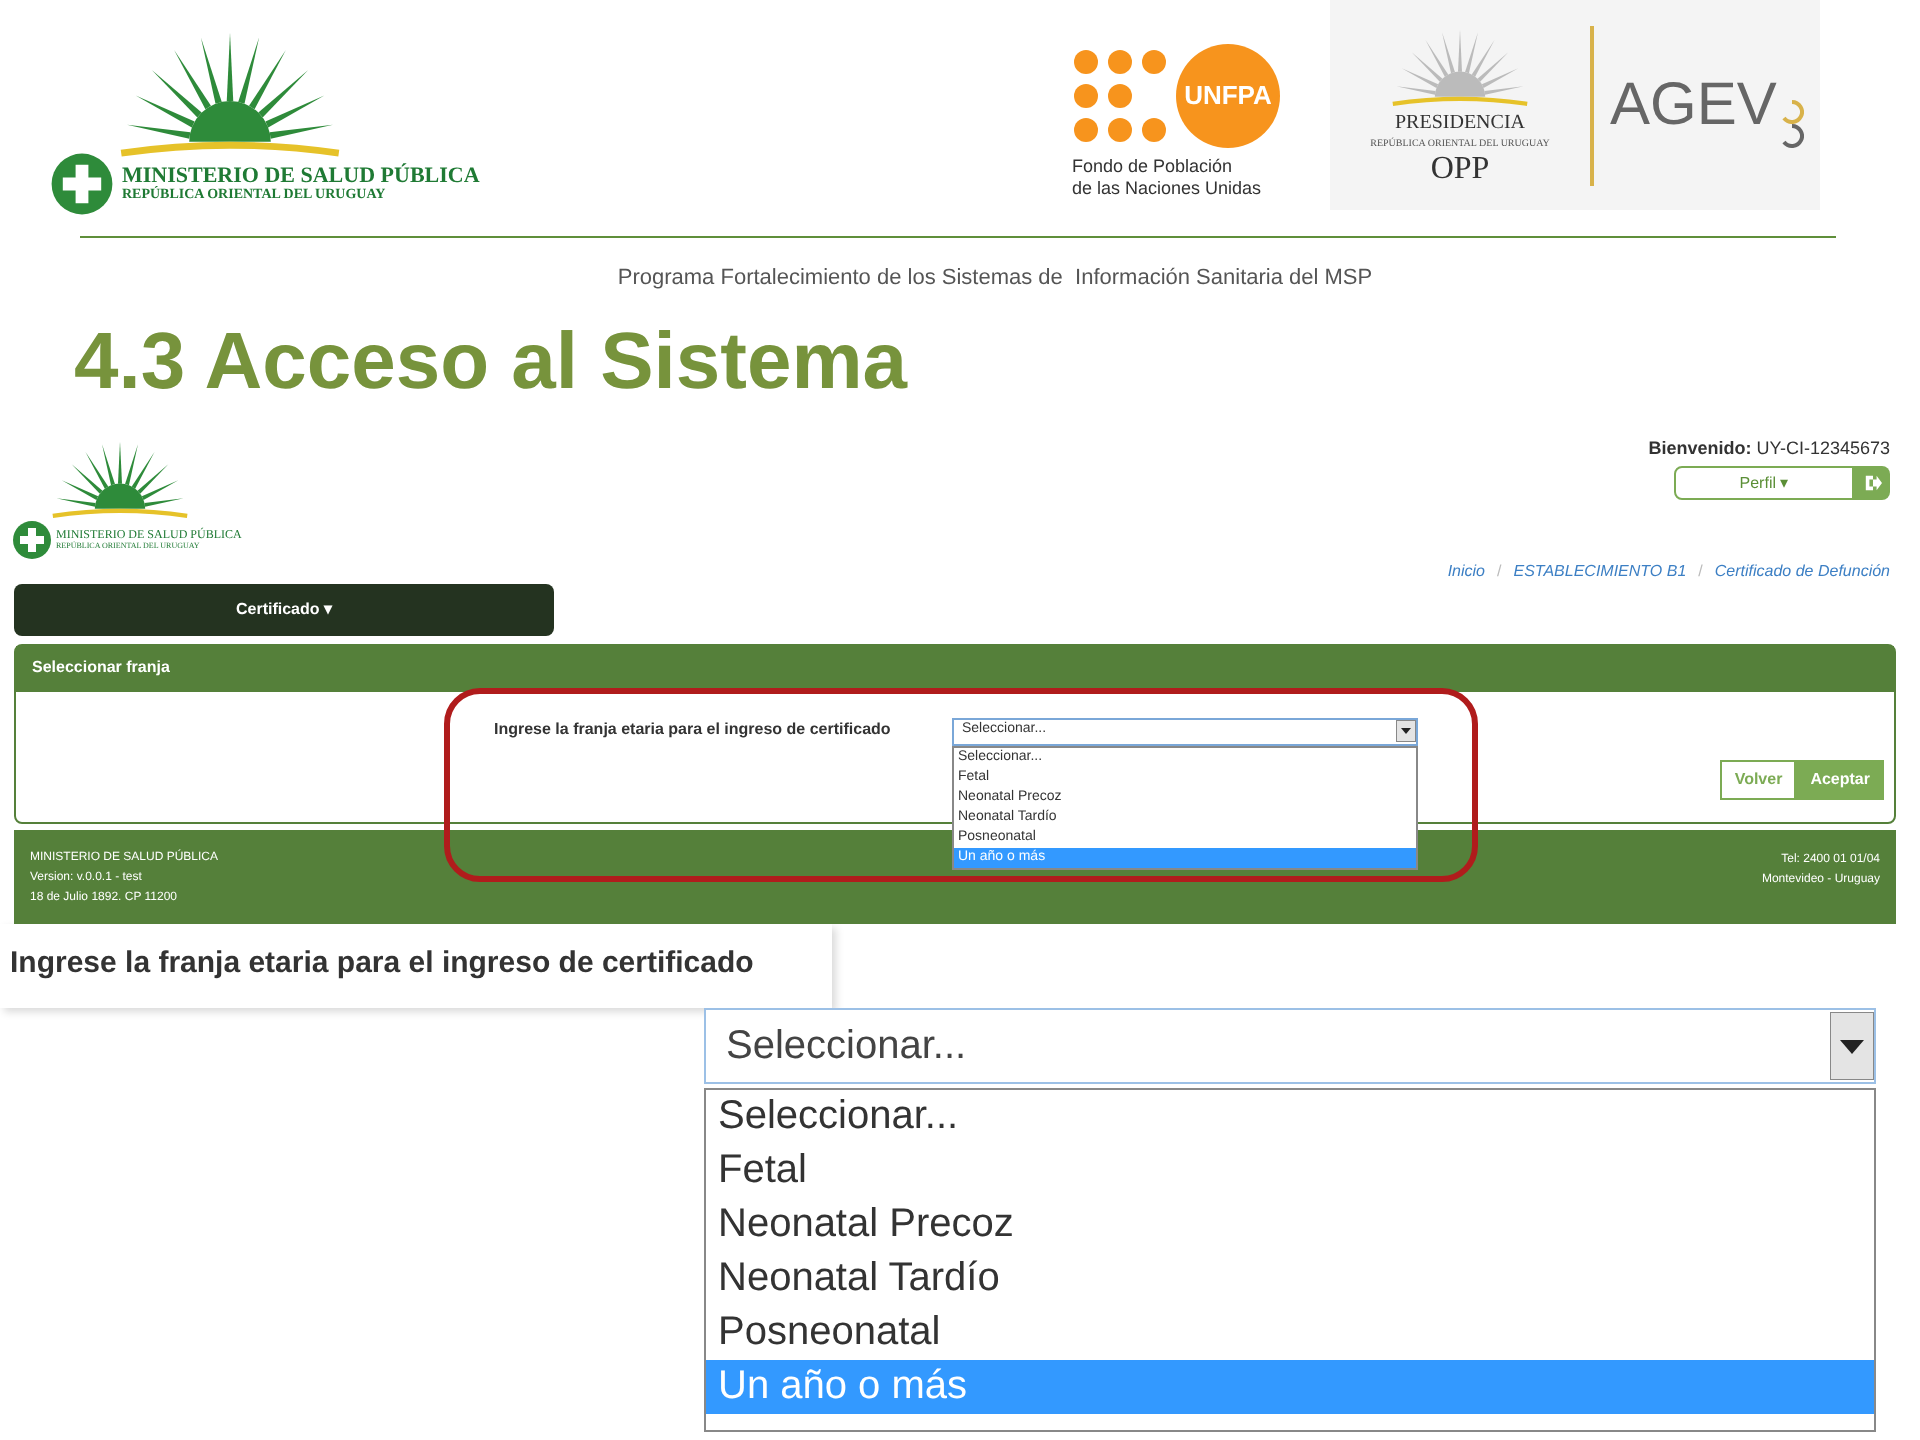 Image resolution: width=1920 pixels, height=1440 pixels. Describe the element at coordinates (1466, 572) in the screenshot. I see `breadcrumb-link: Inicio` at that location.